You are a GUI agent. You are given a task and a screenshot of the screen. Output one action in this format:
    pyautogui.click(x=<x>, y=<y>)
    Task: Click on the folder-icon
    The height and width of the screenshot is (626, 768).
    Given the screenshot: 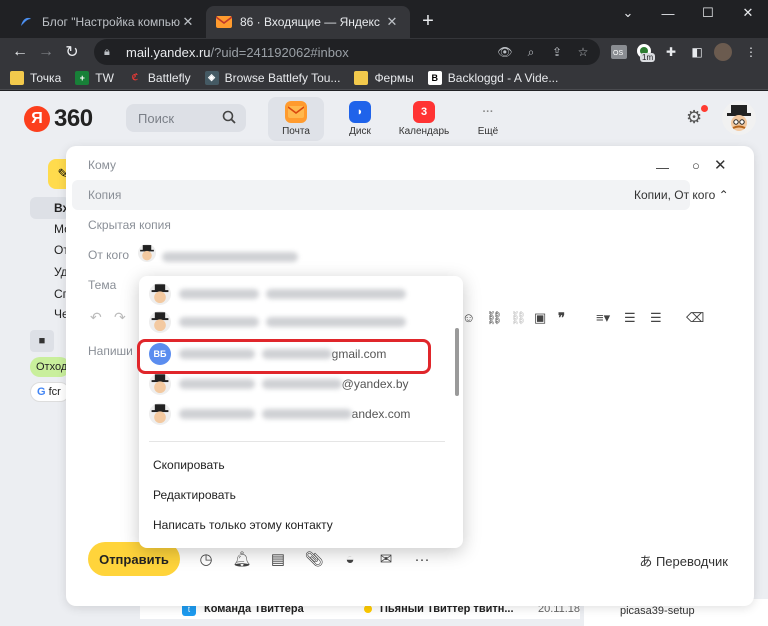 What is the action you would take?
    pyautogui.click(x=361, y=77)
    